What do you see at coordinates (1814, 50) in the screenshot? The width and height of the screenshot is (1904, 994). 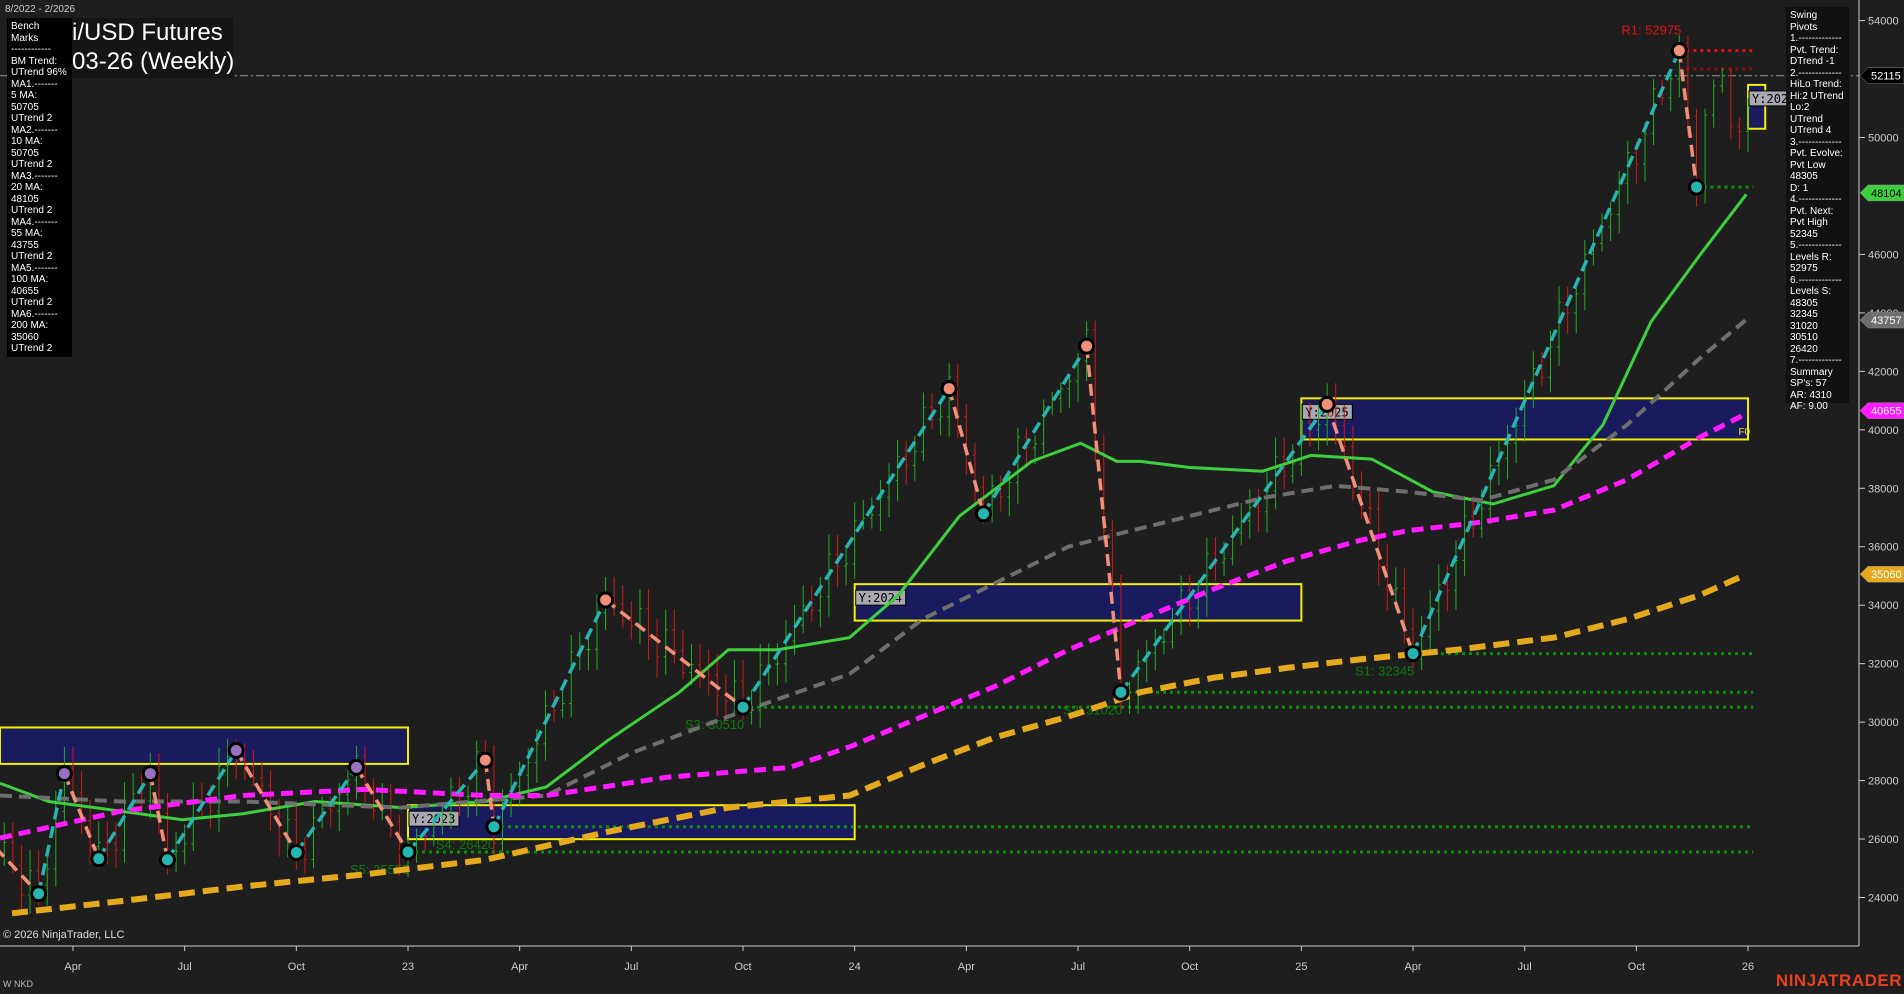 I see `panel-line: Pvt. Trend:` at bounding box center [1814, 50].